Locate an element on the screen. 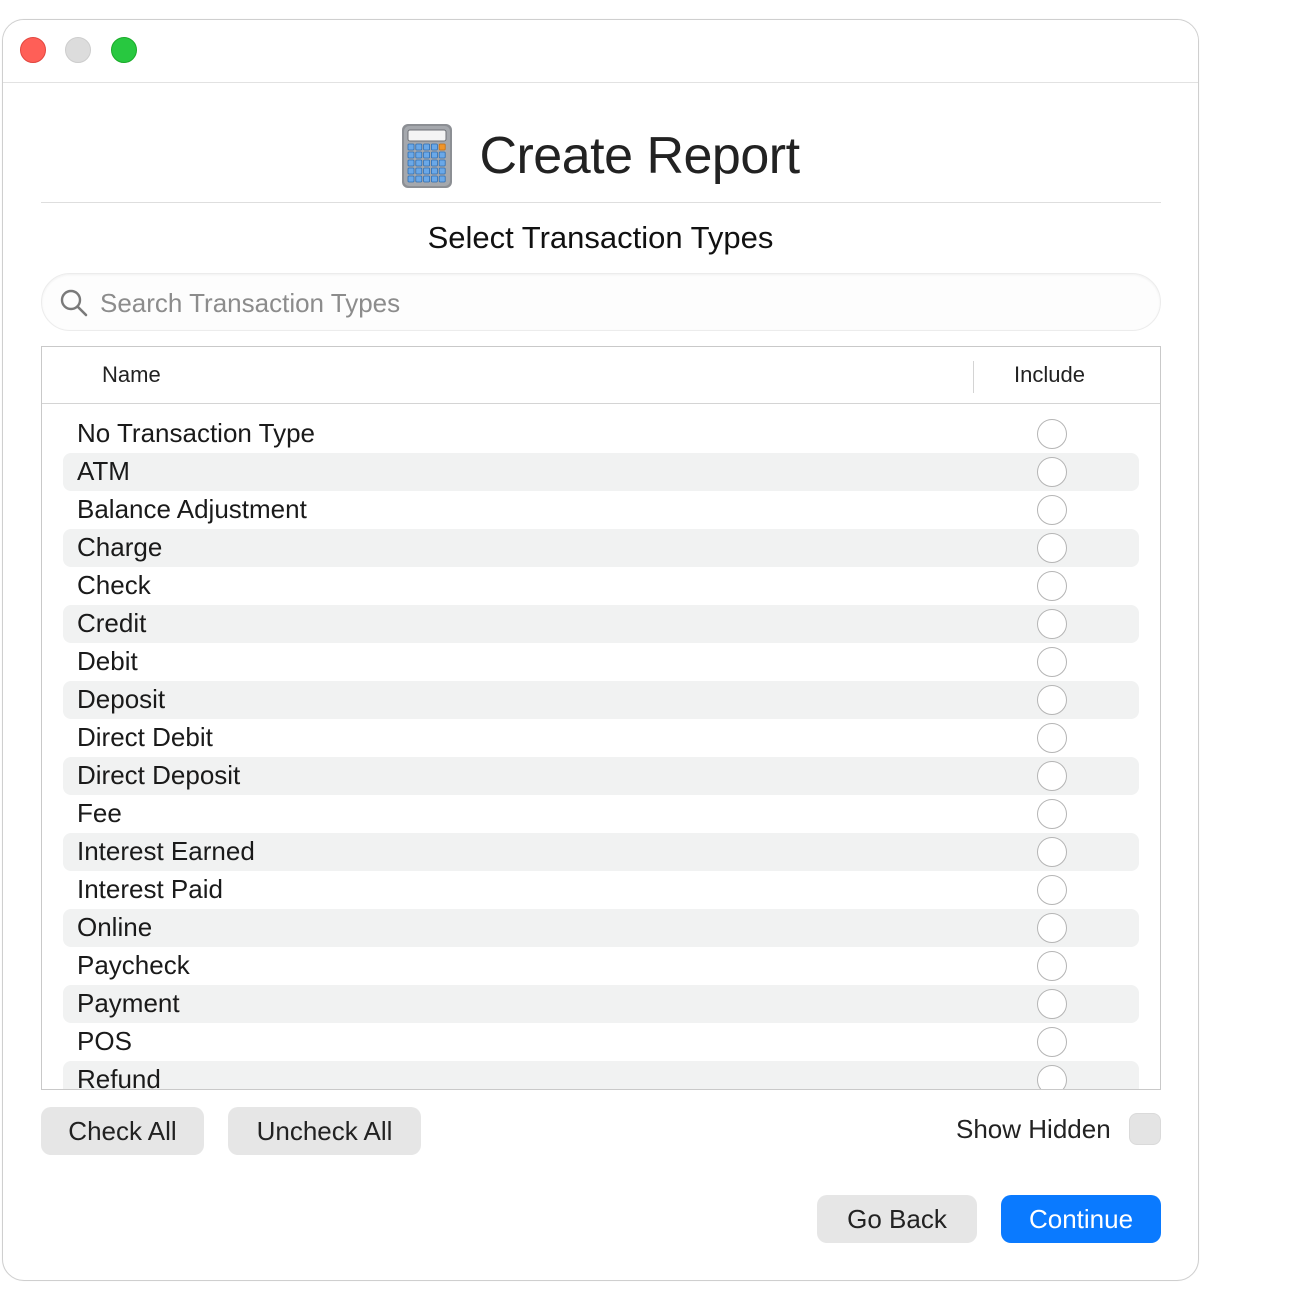 The height and width of the screenshot is (1300, 1300). column-header-name: Name is located at coordinates (131, 375).